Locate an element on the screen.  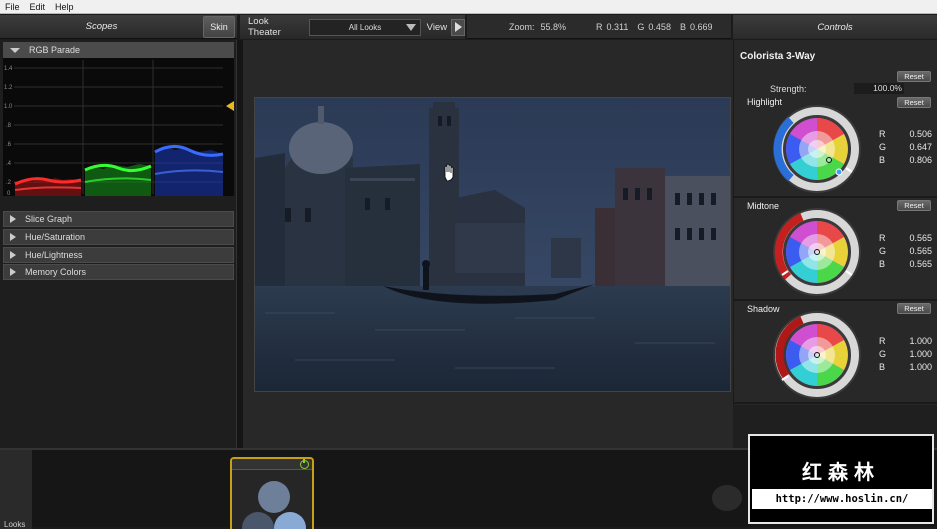
midtone-g: 0.565 is located at coordinates (915, 252).